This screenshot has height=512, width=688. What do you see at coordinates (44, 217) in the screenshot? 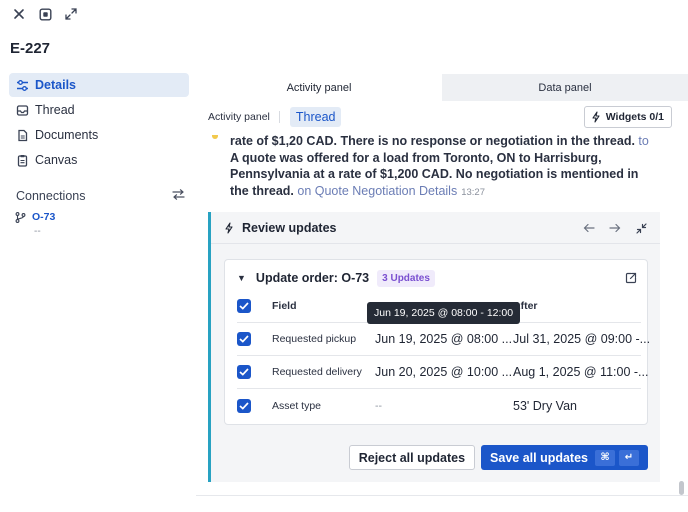
I see `connection-label: O-73` at bounding box center [44, 217].